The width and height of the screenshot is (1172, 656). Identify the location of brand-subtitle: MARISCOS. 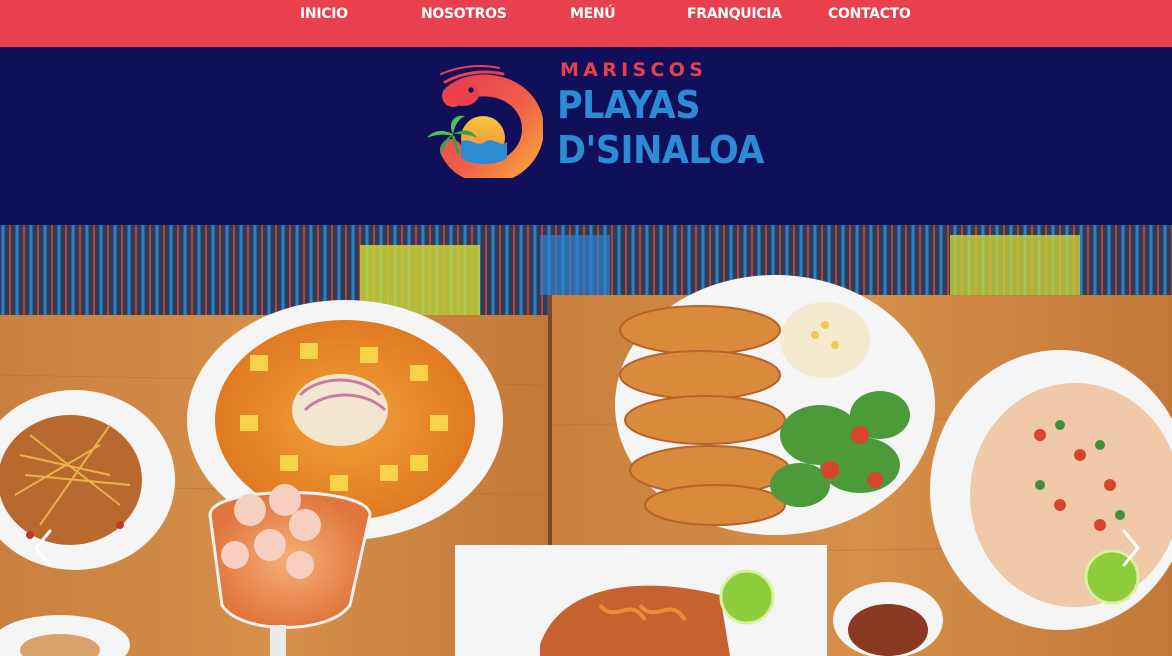
(634, 70).